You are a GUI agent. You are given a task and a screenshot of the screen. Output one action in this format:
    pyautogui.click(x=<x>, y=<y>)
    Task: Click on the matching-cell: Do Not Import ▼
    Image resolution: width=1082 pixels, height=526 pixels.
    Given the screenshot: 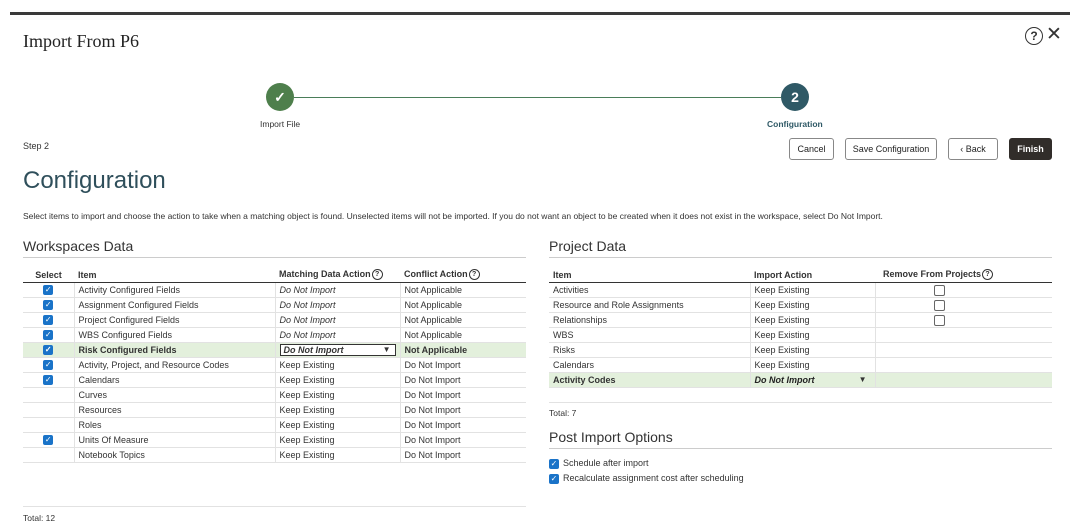 What is the action you would take?
    pyautogui.click(x=337, y=350)
    